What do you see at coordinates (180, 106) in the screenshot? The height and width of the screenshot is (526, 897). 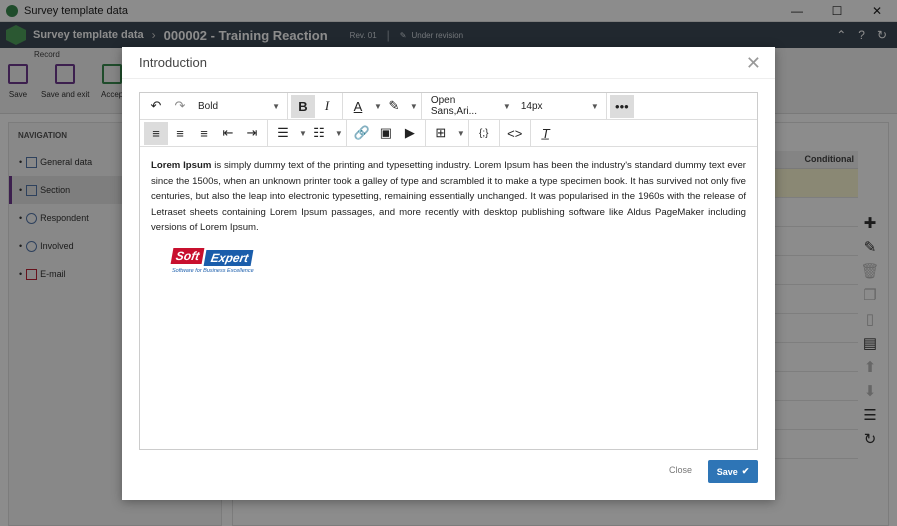 I see `redo-icon: ↷` at bounding box center [180, 106].